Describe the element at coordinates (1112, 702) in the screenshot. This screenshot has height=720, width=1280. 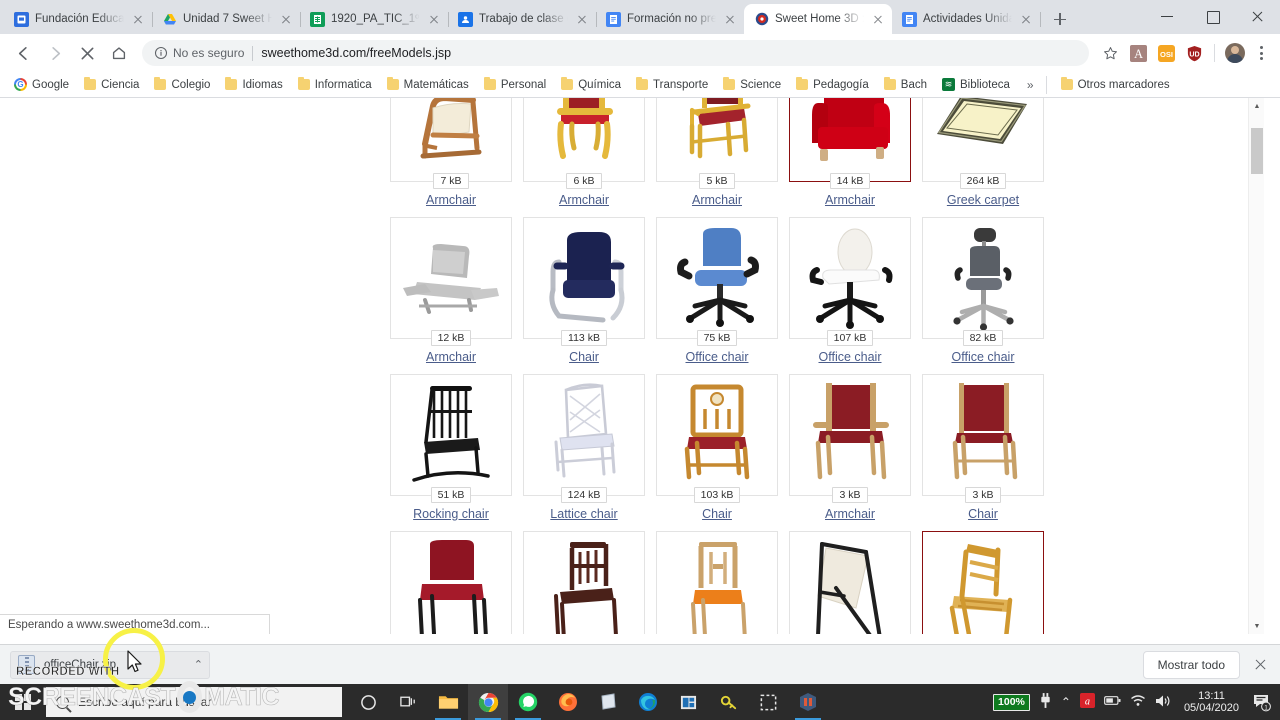
I see `battery-icon` at that location.